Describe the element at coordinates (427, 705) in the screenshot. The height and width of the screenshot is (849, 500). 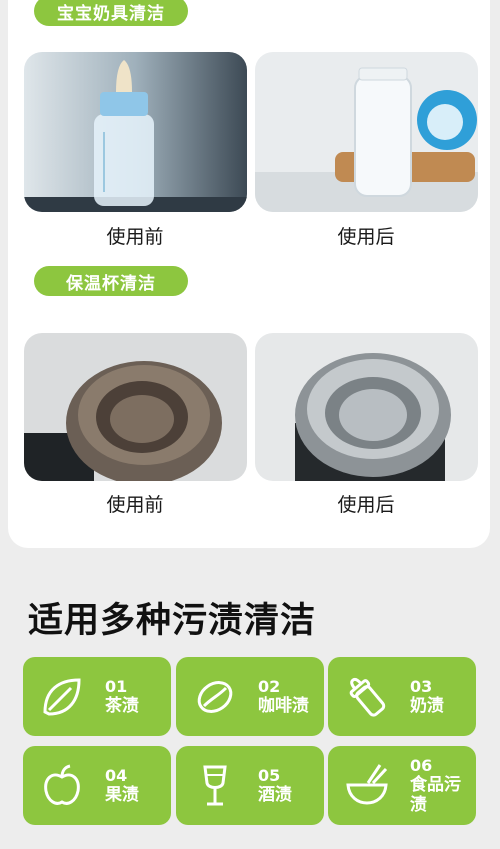
I see `stain-label: 奶渍` at that location.